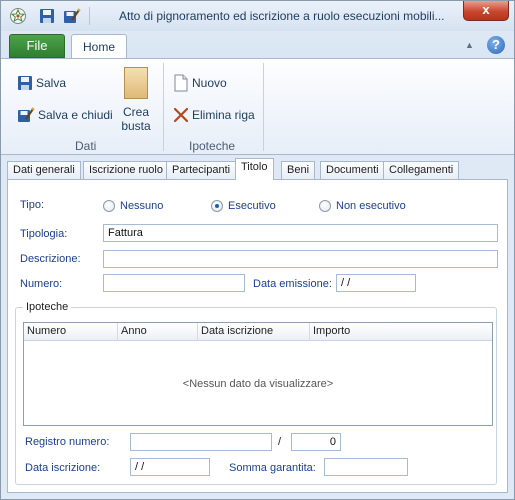 The height and width of the screenshot is (500, 515). I want to click on crea-busta-label-line2: busta, so click(136, 126).